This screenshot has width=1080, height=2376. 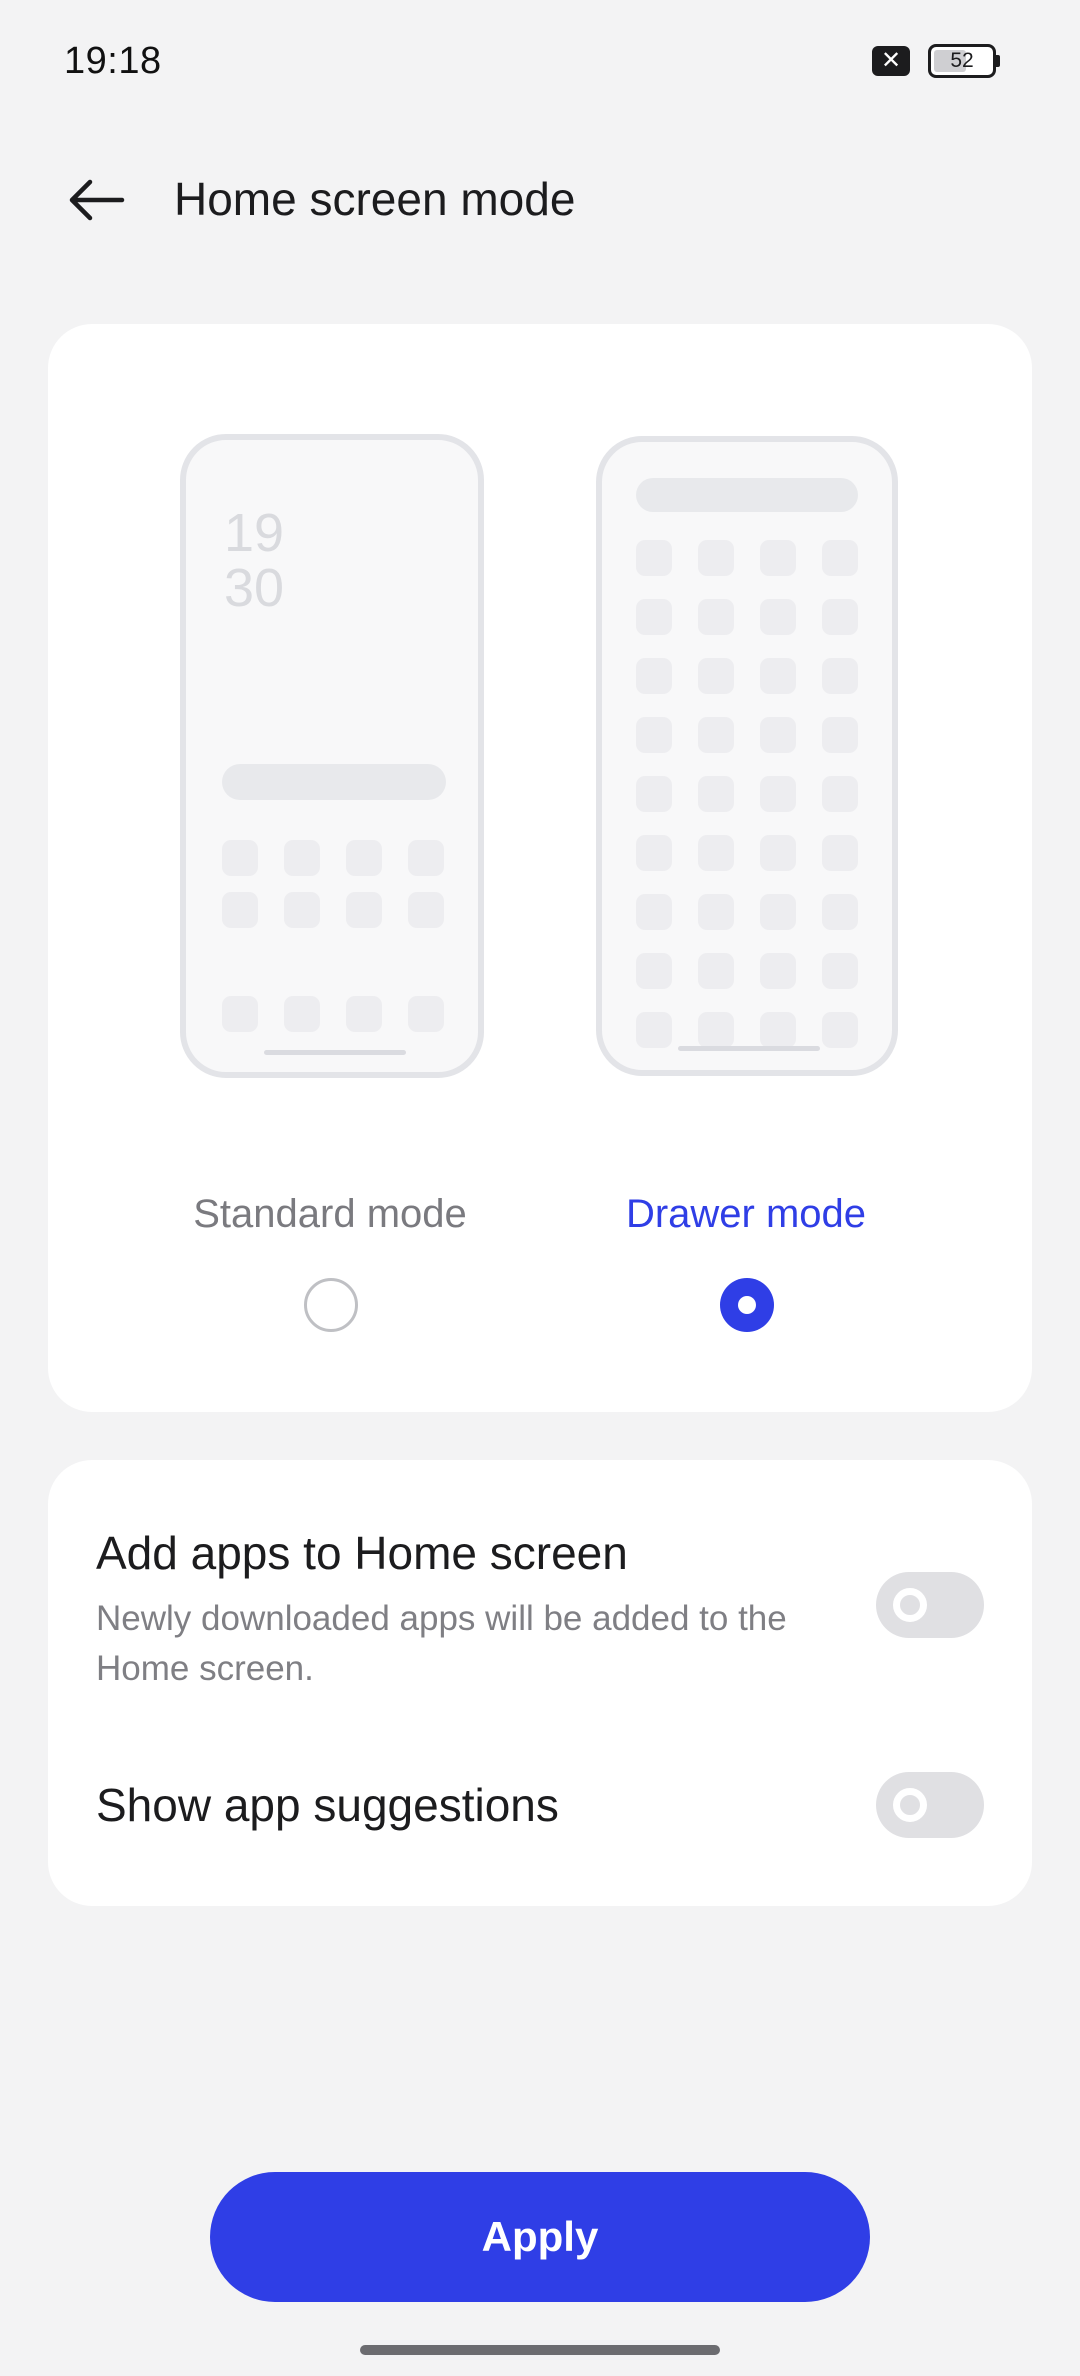 What do you see at coordinates (375, 199) in the screenshot?
I see `page-title: Home screen mode` at bounding box center [375, 199].